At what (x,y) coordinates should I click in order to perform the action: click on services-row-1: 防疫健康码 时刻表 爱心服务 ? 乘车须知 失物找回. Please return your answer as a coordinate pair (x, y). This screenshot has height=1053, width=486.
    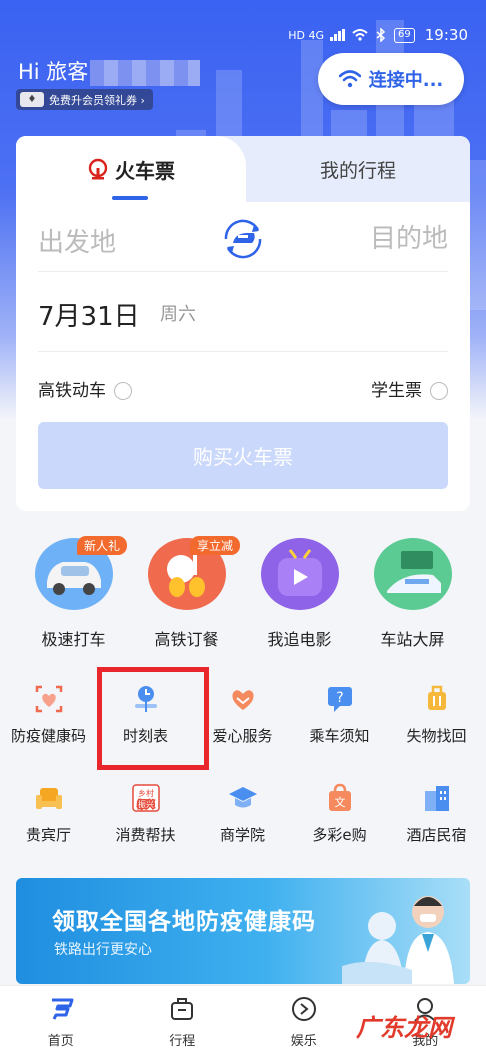
    Looking at the image, I should click on (243, 714).